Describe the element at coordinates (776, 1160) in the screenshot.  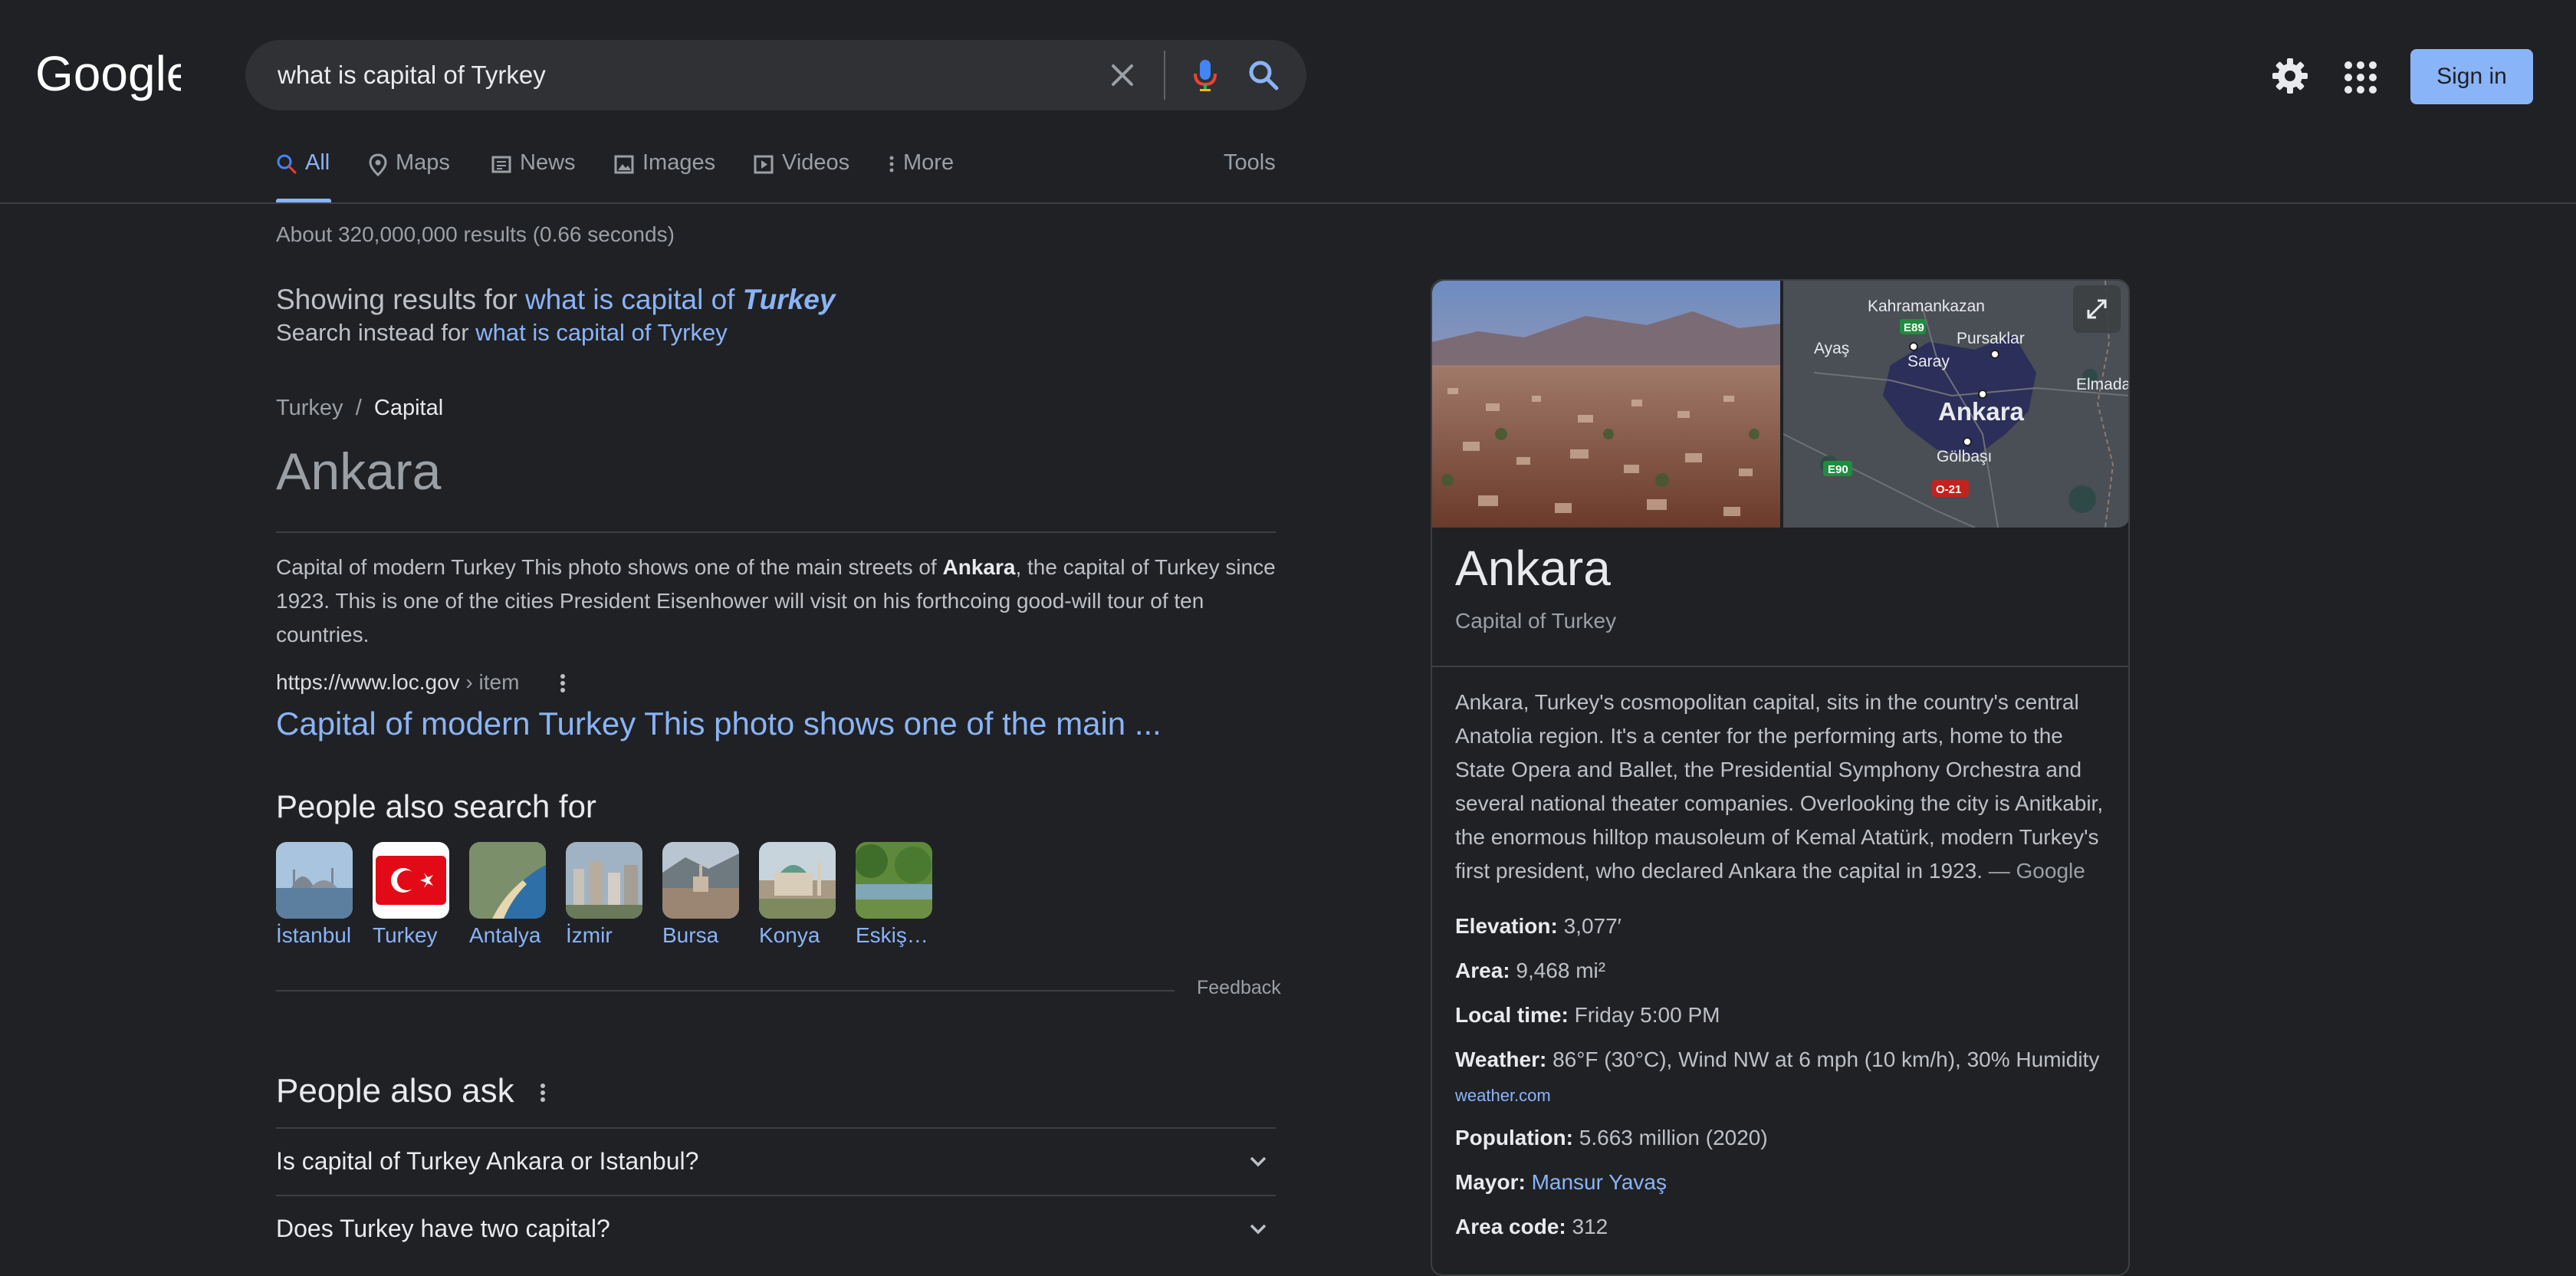
I see `paa-question-row: Is capital of Turkey Ankara or Istanbul?` at that location.